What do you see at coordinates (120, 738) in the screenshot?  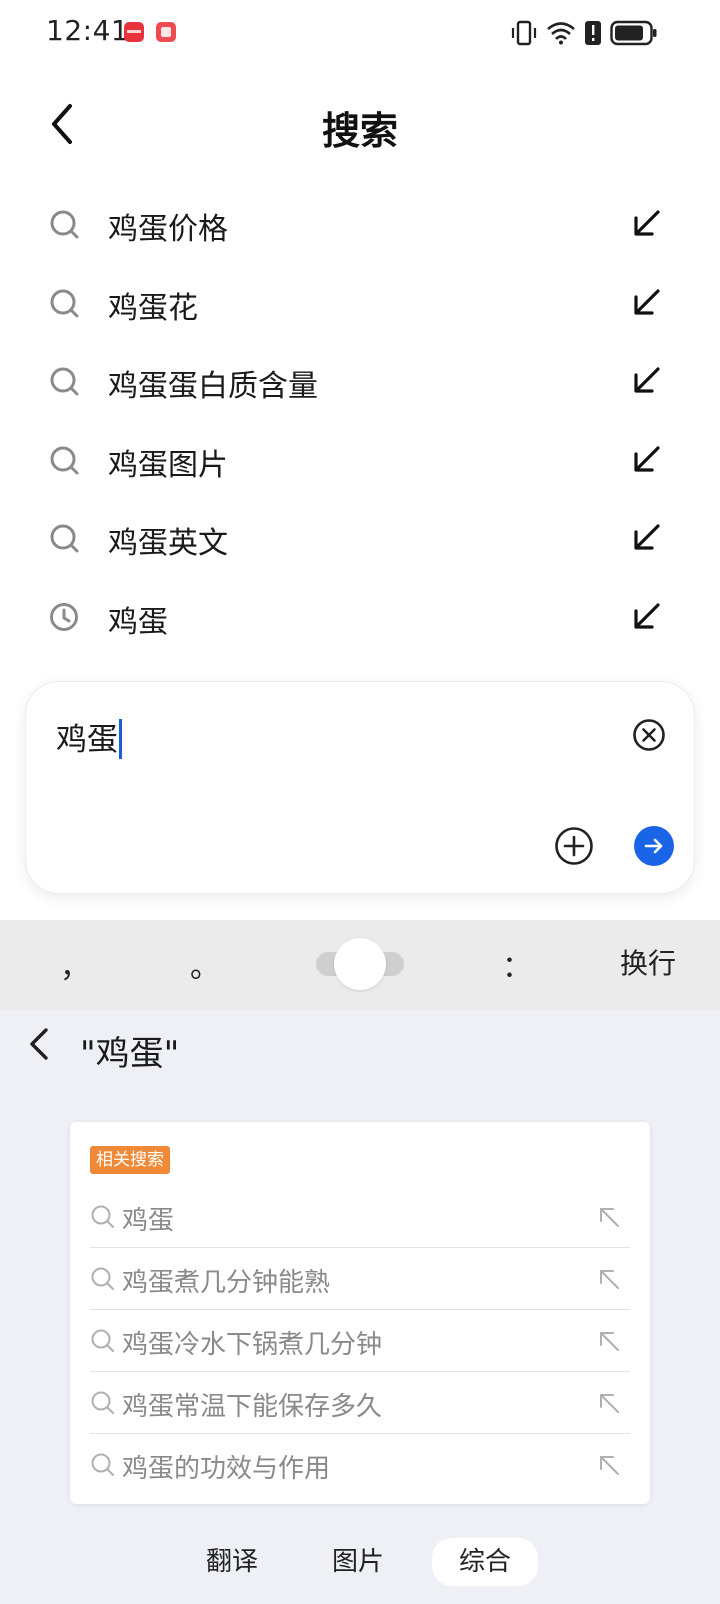 I see `text-caret` at bounding box center [120, 738].